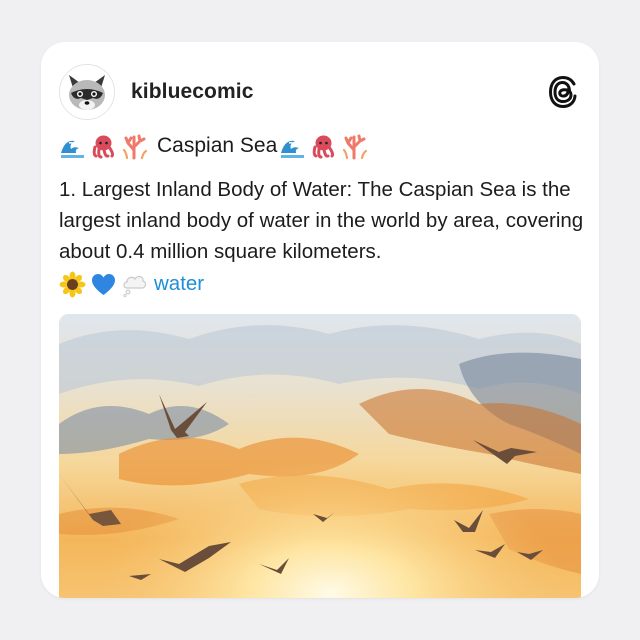  Describe the element at coordinates (217, 145) in the screenshot. I see `post-title: Caspian Sea` at that location.